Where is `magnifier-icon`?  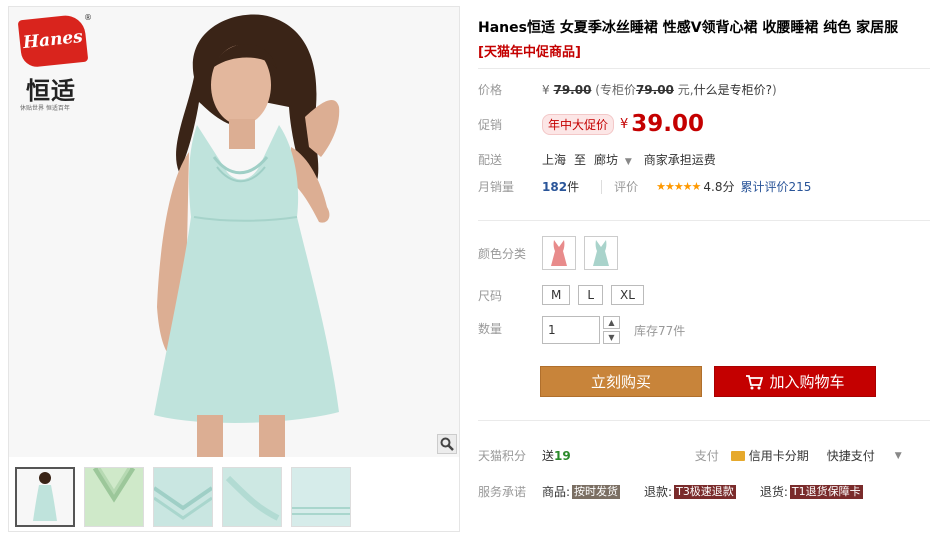
magnifier-icon is located at coordinates (447, 444).